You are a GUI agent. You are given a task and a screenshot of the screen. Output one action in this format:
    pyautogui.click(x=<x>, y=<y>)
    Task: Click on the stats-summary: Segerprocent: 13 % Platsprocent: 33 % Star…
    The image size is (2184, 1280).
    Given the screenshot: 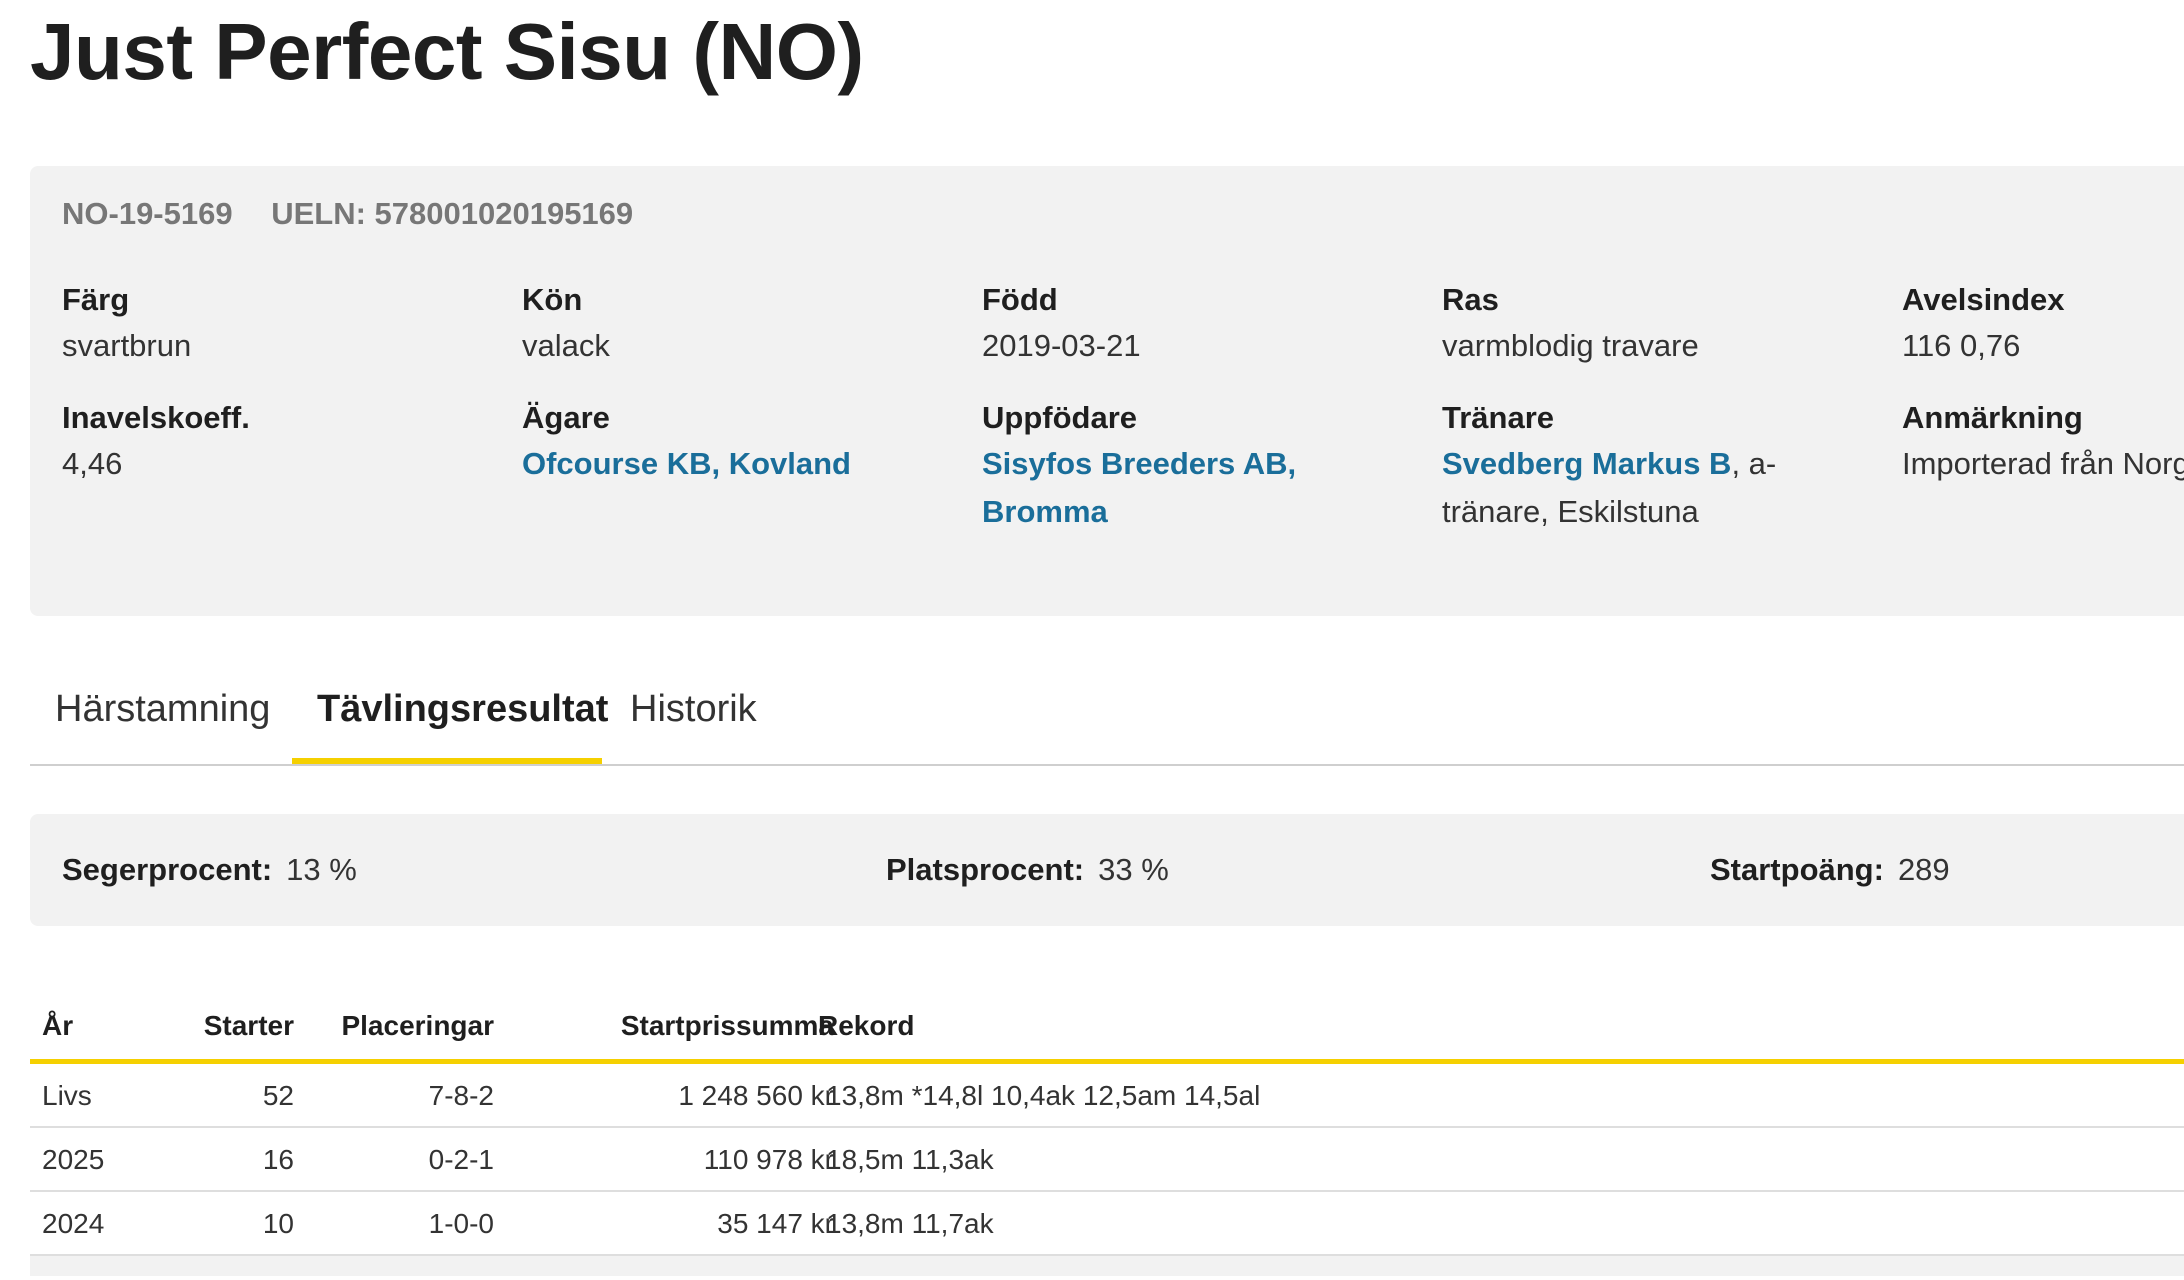 What is the action you would take?
    pyautogui.click(x=1107, y=870)
    